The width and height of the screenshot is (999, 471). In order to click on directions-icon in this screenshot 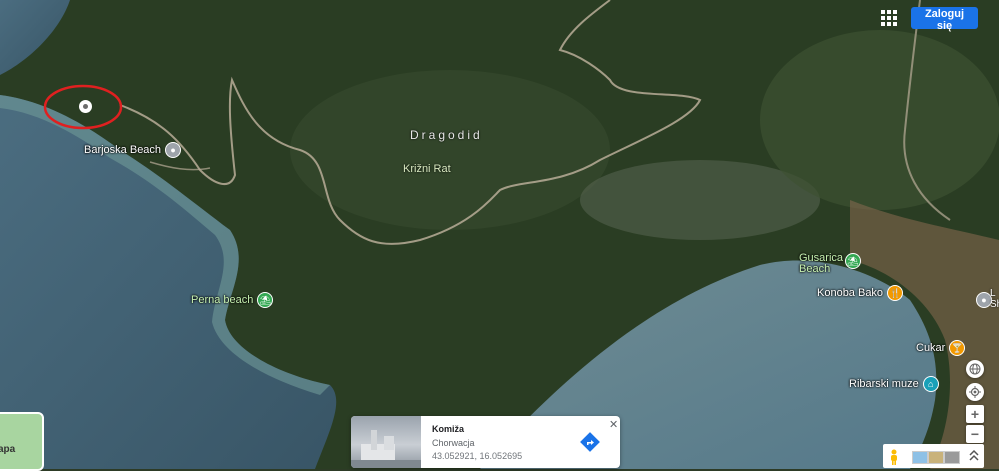, I will do `click(590, 442)`.